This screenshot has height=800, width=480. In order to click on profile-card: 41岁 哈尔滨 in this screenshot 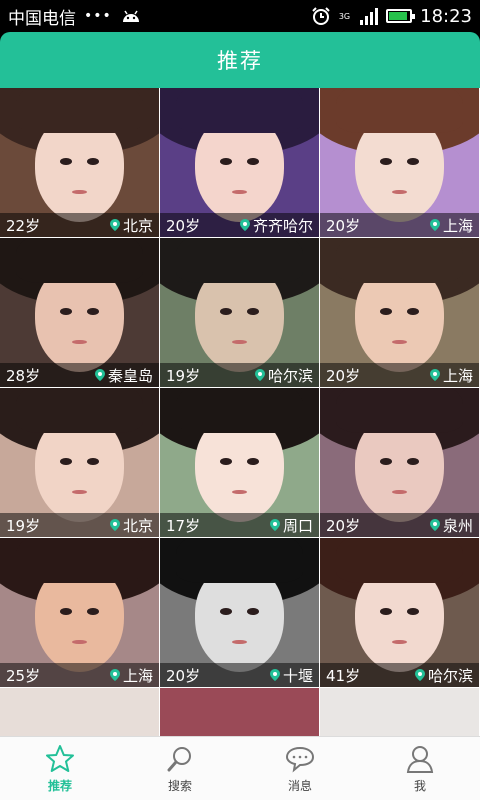, I will do `click(399, 612)`.